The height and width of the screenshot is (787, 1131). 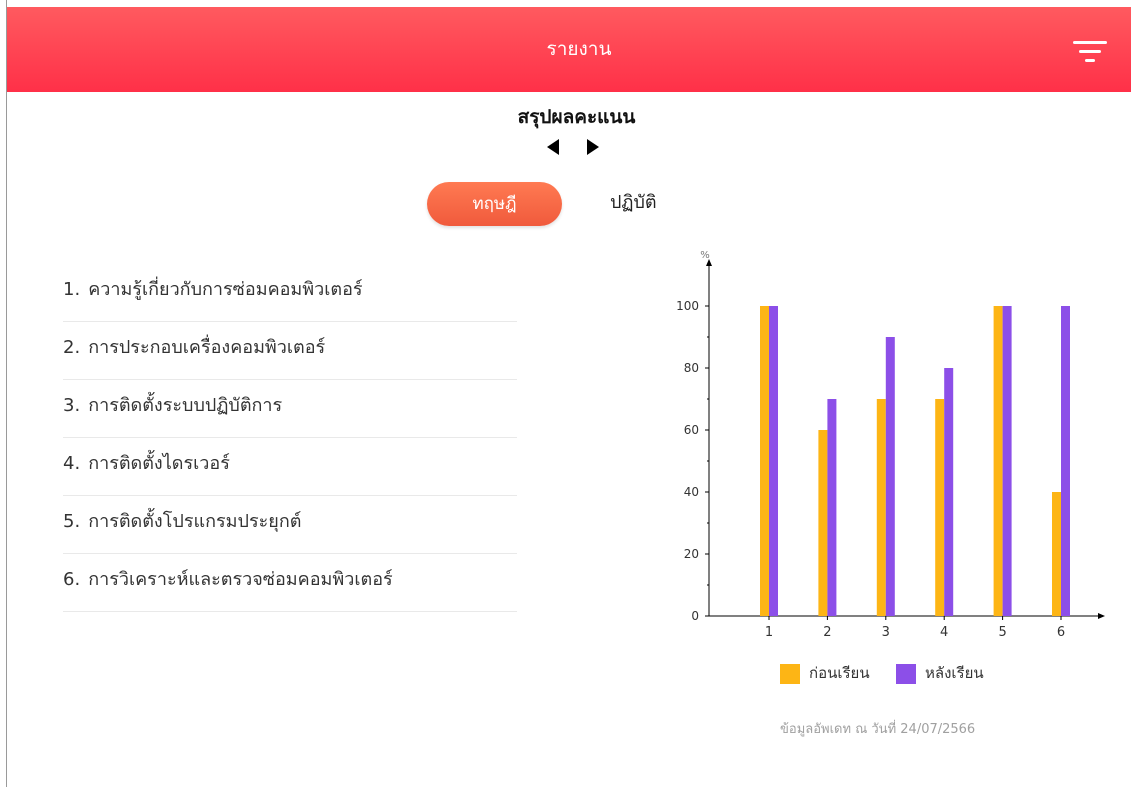 What do you see at coordinates (1002, 632) in the screenshot?
I see `x-tick-label: 5` at bounding box center [1002, 632].